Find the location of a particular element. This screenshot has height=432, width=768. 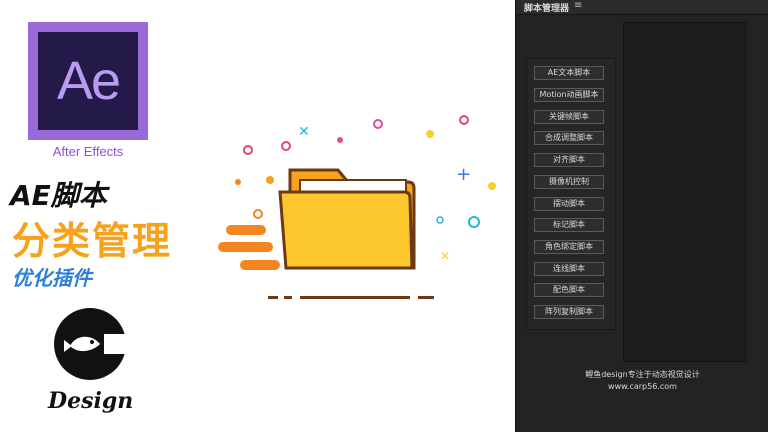

composition-adjust-script-button: 合成调整脚本 is located at coordinates (569, 138).